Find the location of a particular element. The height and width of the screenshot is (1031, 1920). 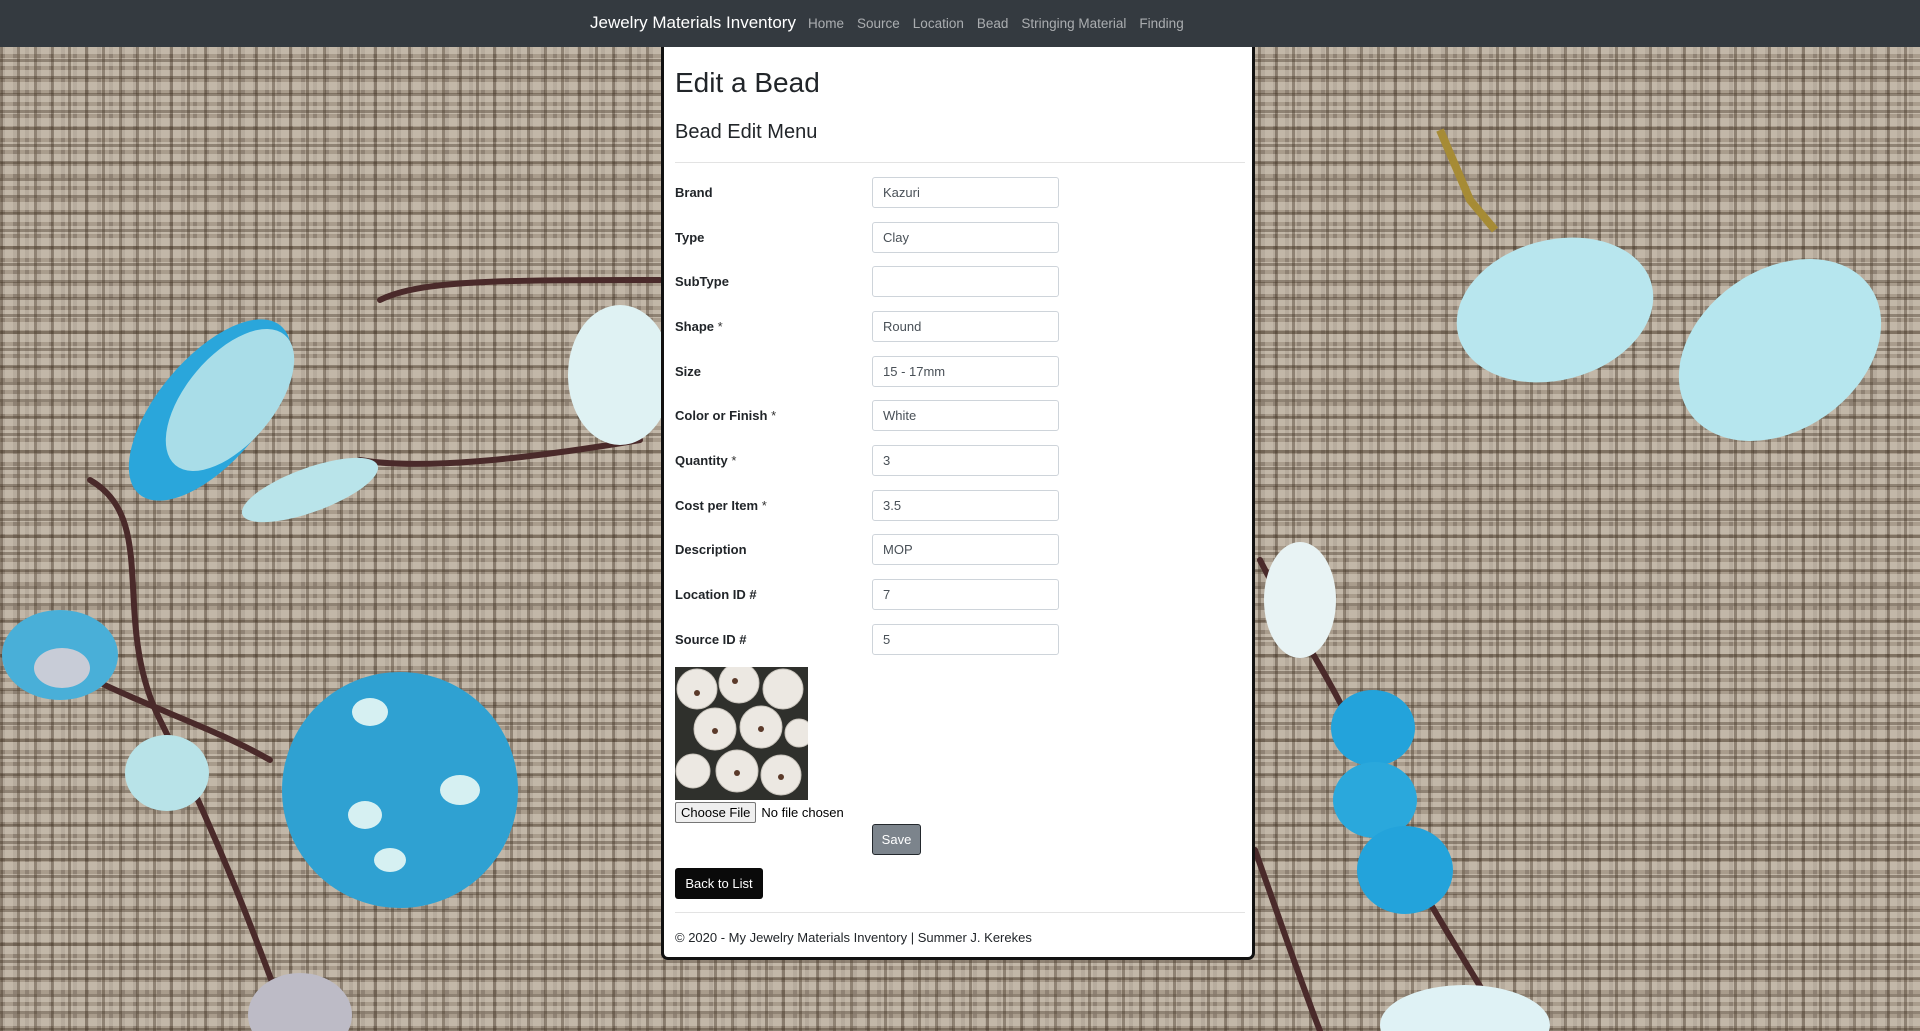

size-input is located at coordinates (965, 371).